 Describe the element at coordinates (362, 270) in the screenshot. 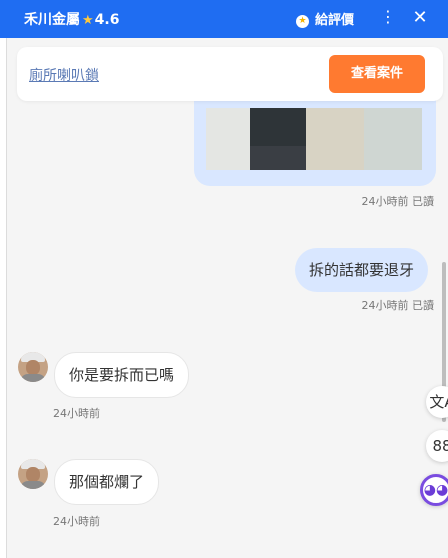

I see `outgoing-text-bubble: 拆的話都要退牙` at that location.